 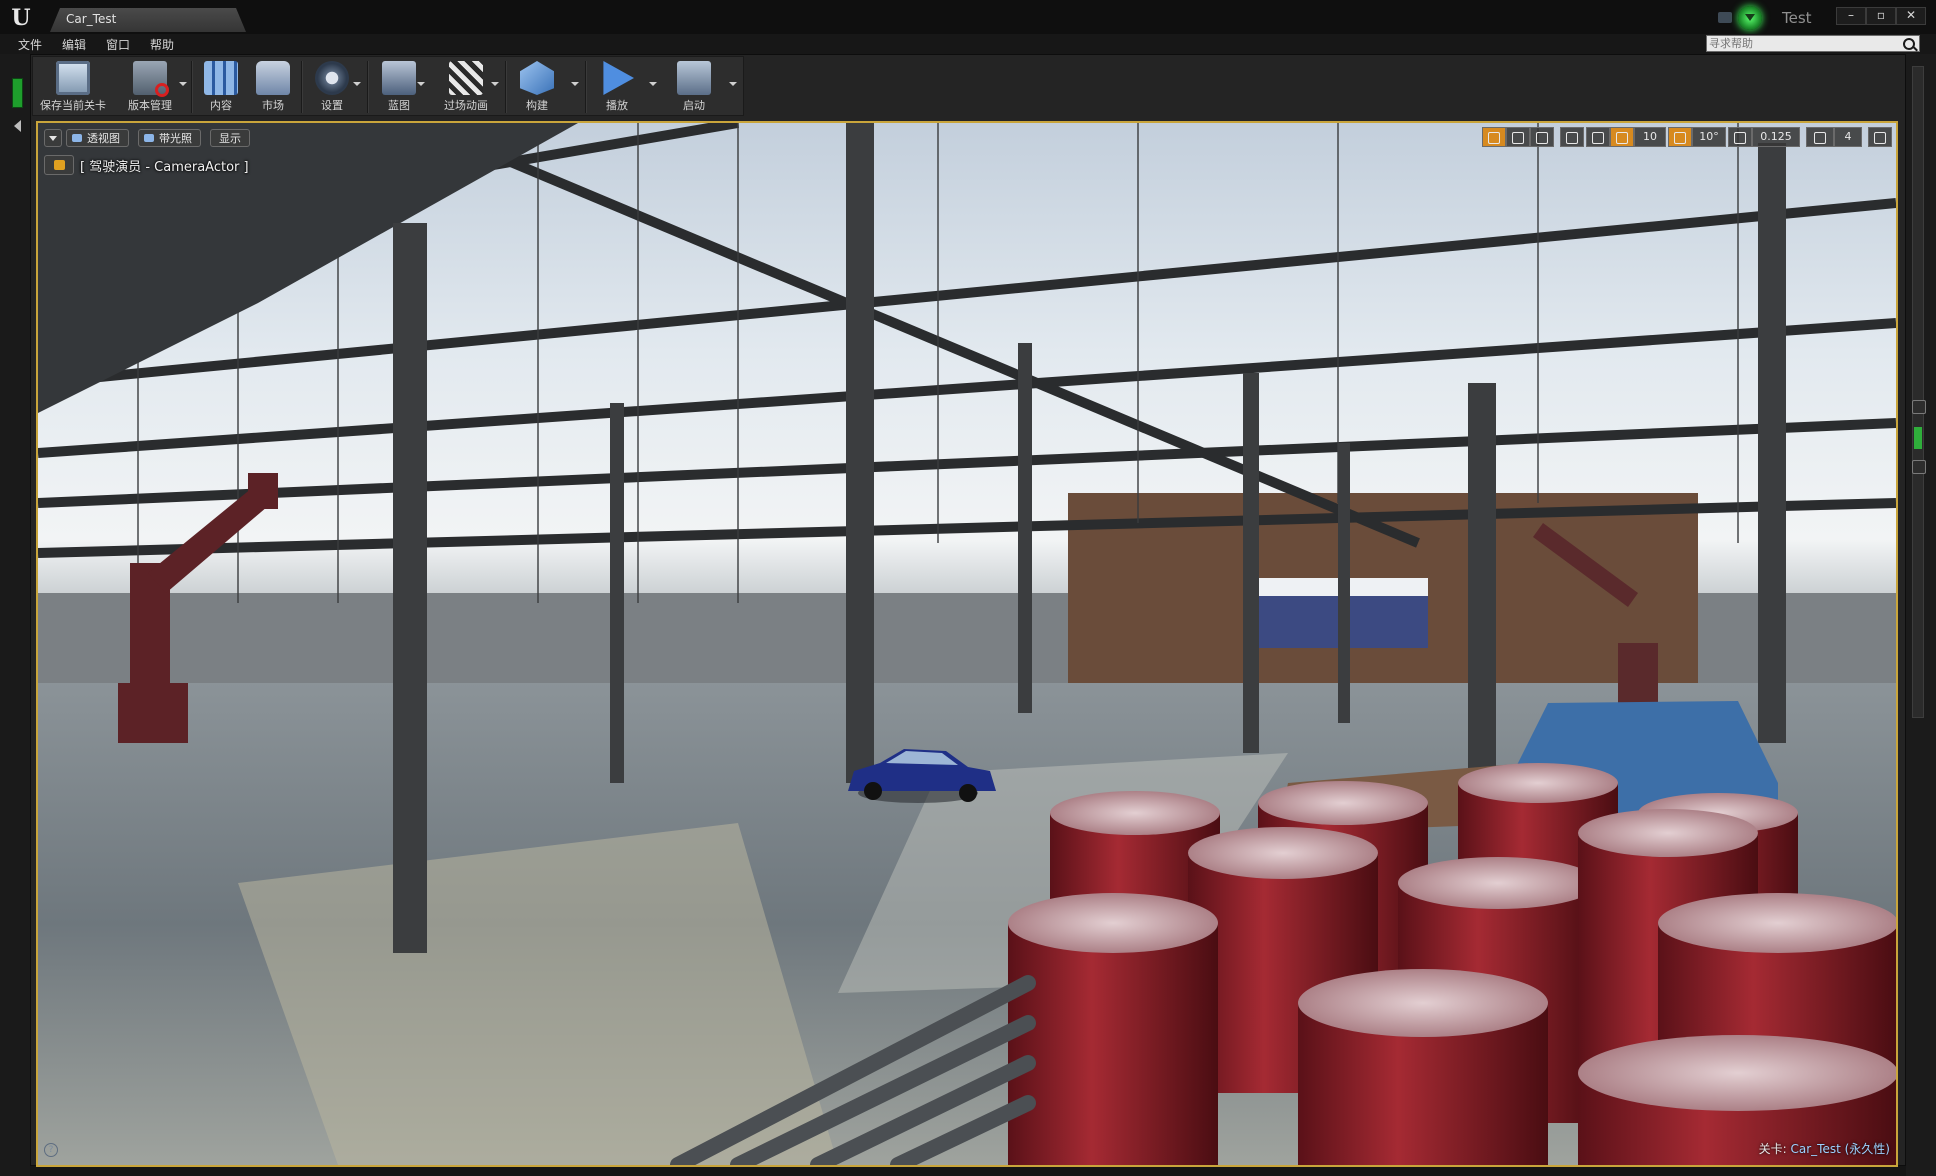 I want to click on content-label: 内容, so click(x=221, y=105).